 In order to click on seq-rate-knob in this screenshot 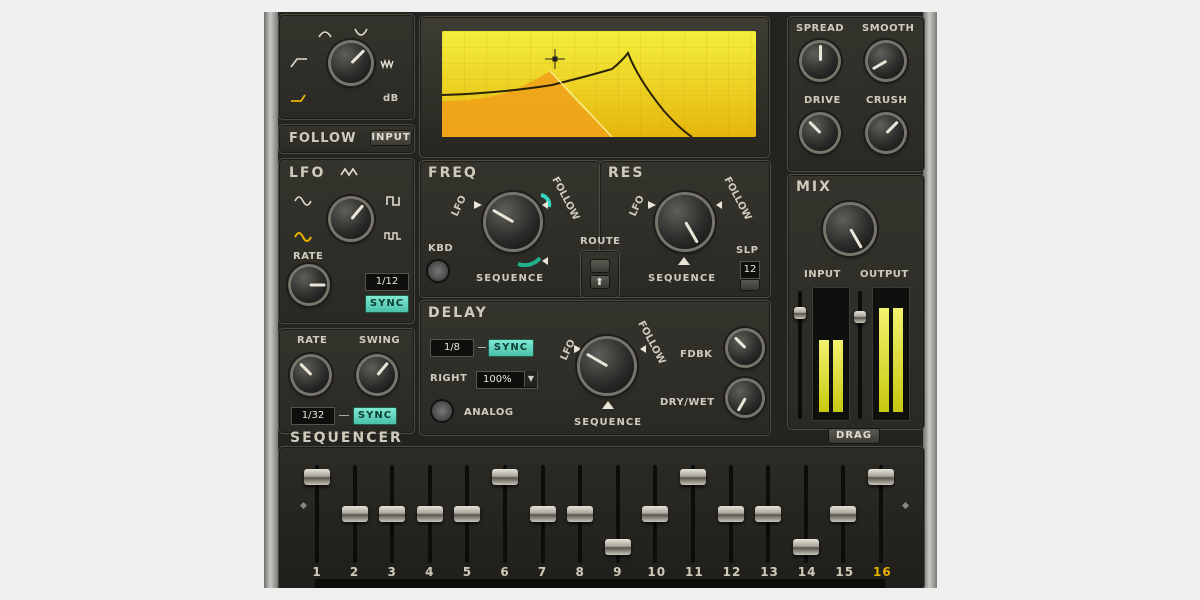, I will do `click(311, 375)`.